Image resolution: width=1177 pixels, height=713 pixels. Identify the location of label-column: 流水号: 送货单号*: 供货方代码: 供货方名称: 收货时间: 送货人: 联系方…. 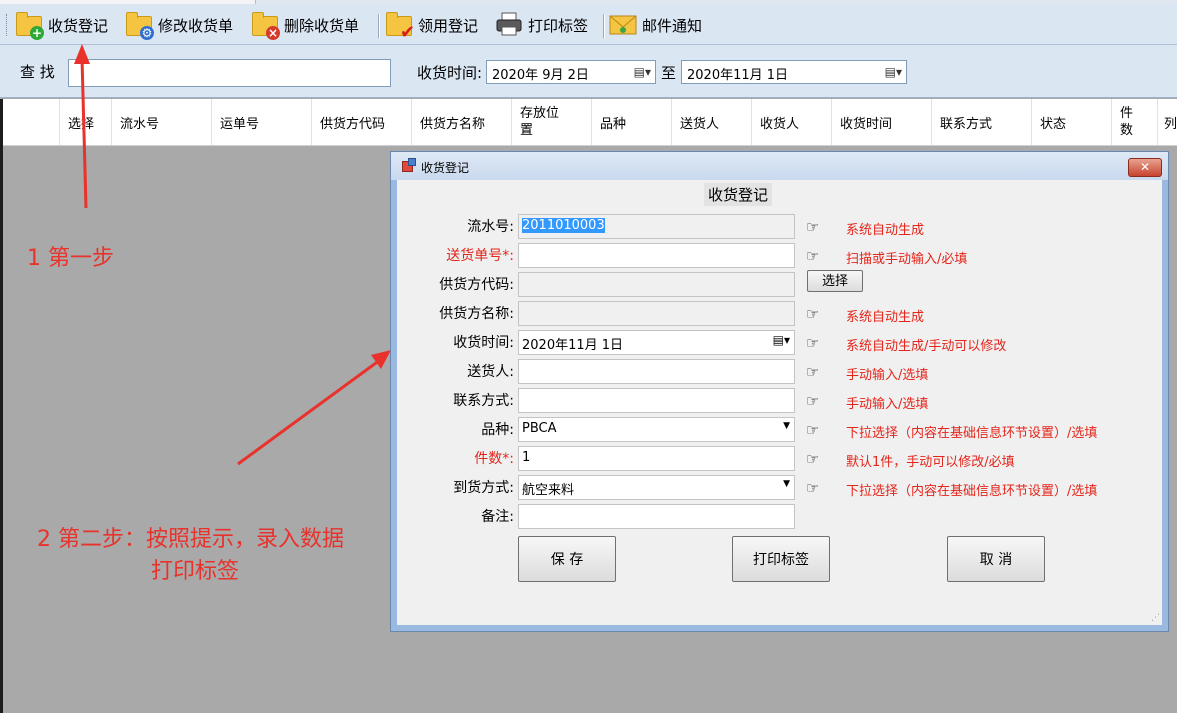
(455, 402).